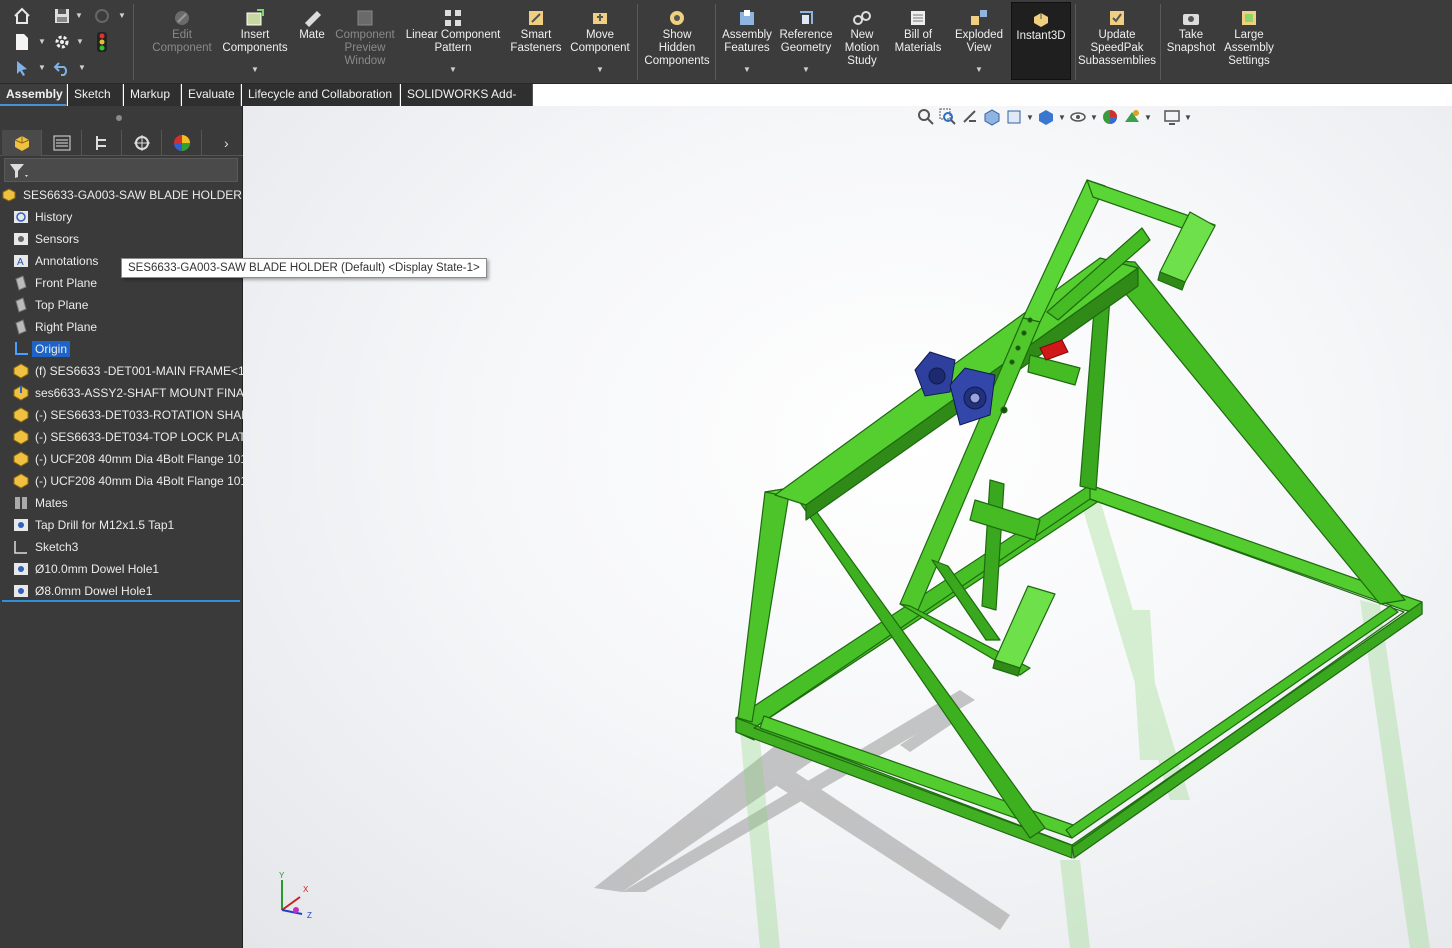 This screenshot has height=948, width=1452. I want to click on tree-item-top-plane: Top Plane, so click(121, 305).